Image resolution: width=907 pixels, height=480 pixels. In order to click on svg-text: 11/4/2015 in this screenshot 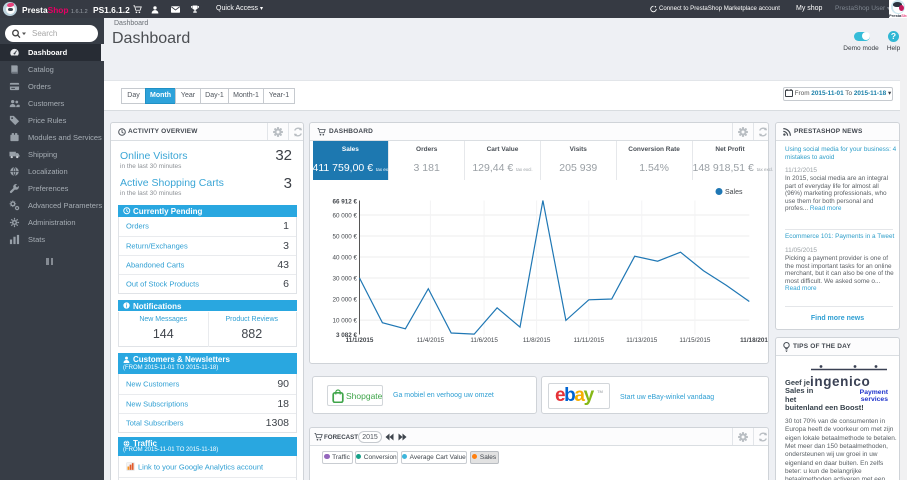, I will do `click(431, 340)`.